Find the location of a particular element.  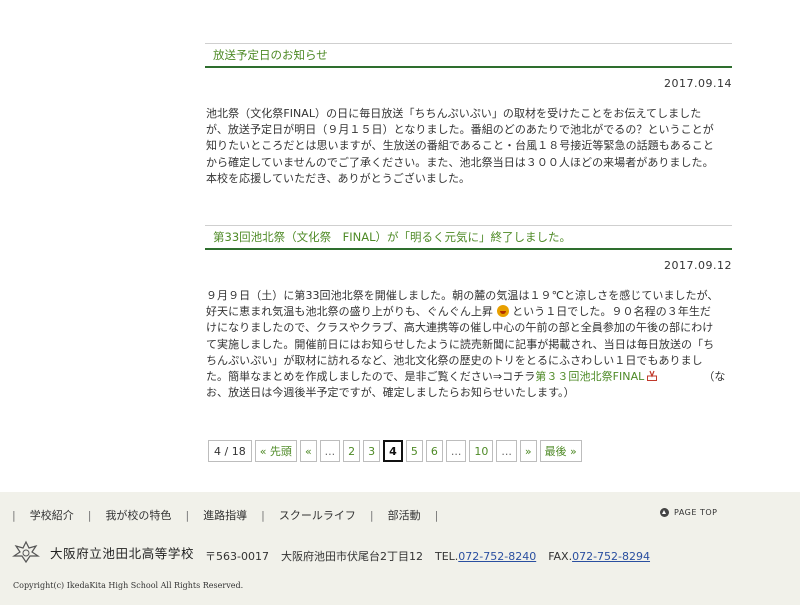

post-title-bar: 放送予定日のお知らせ is located at coordinates (468, 55).